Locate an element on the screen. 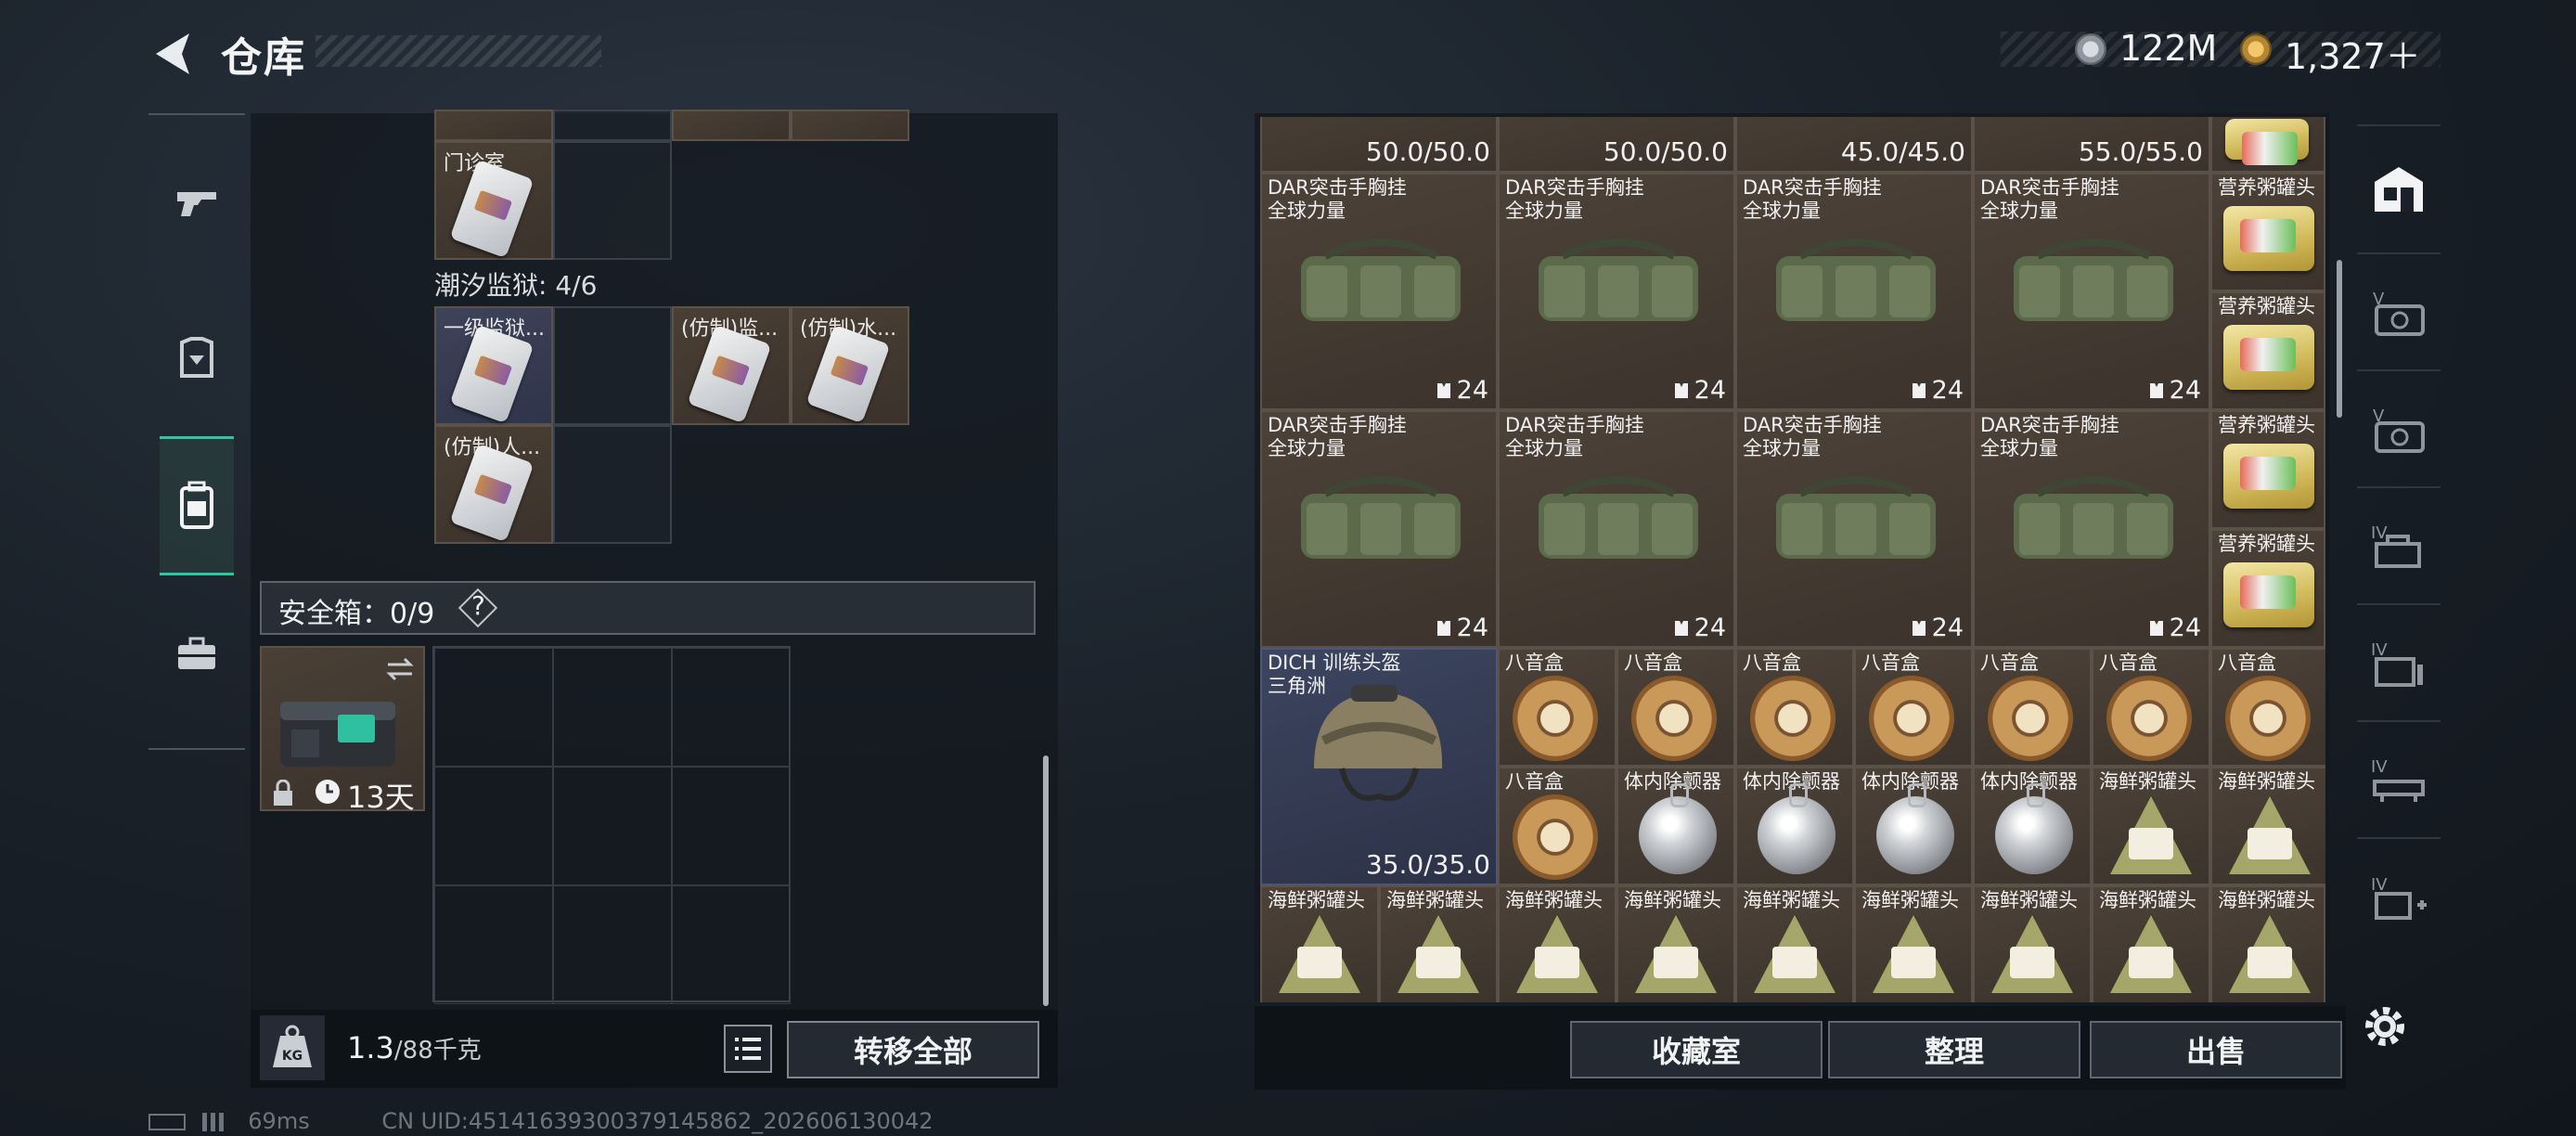  tab-cabinet-v1: V is located at coordinates (2399, 312).